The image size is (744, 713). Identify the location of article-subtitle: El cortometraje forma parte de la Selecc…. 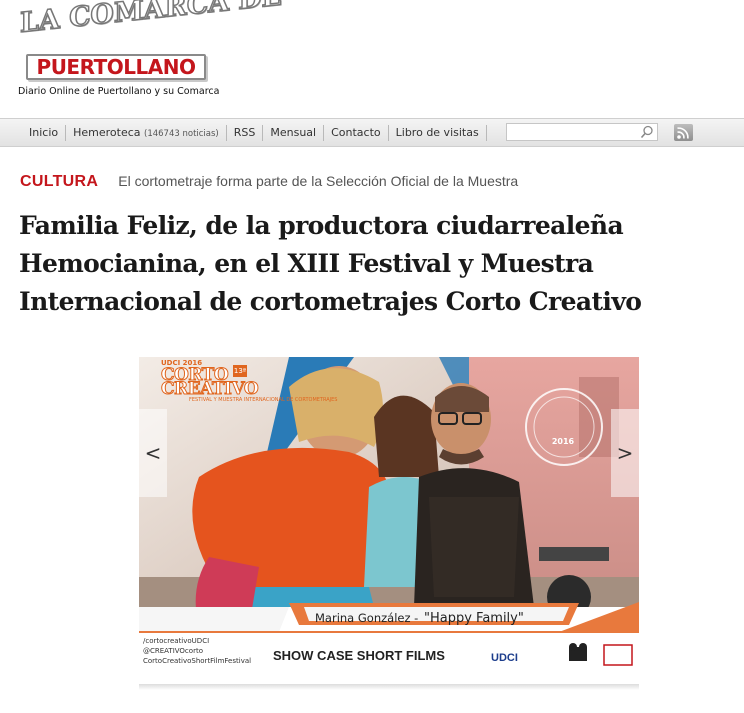
(318, 181).